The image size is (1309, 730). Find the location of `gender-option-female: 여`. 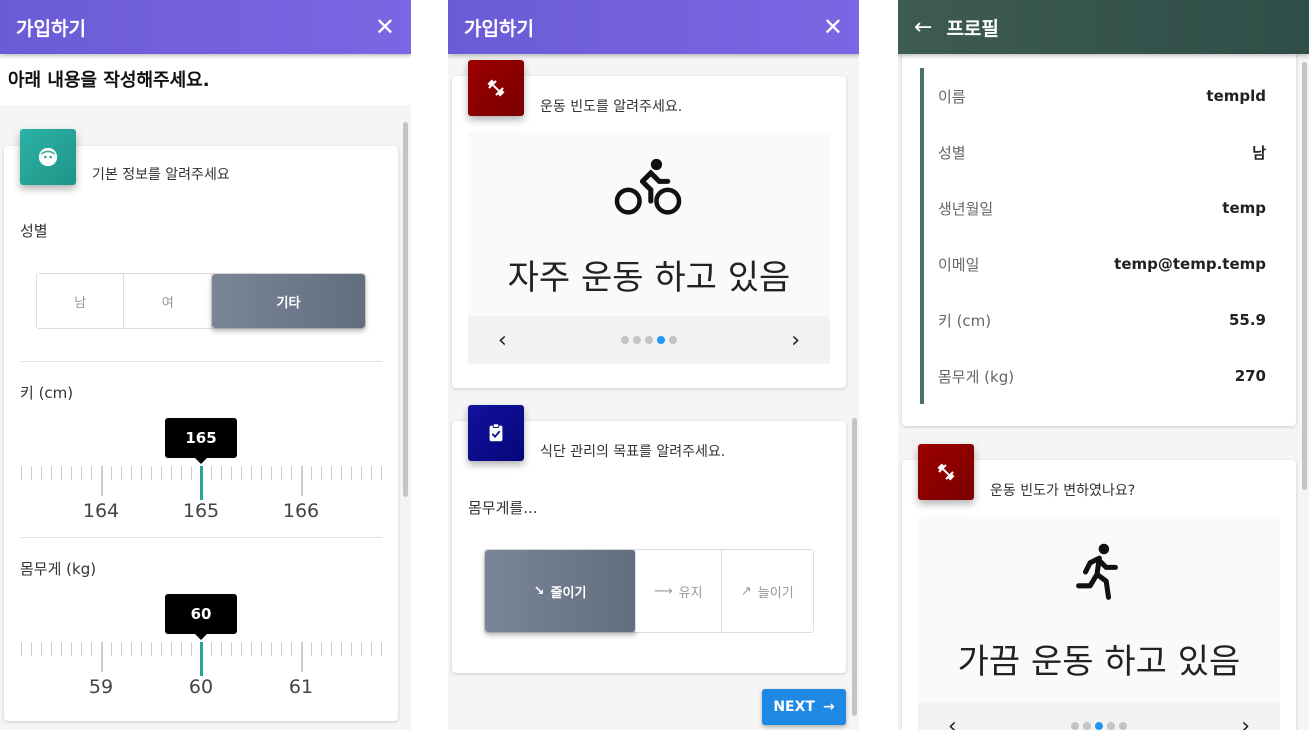

gender-option-female: 여 is located at coordinates (168, 301).